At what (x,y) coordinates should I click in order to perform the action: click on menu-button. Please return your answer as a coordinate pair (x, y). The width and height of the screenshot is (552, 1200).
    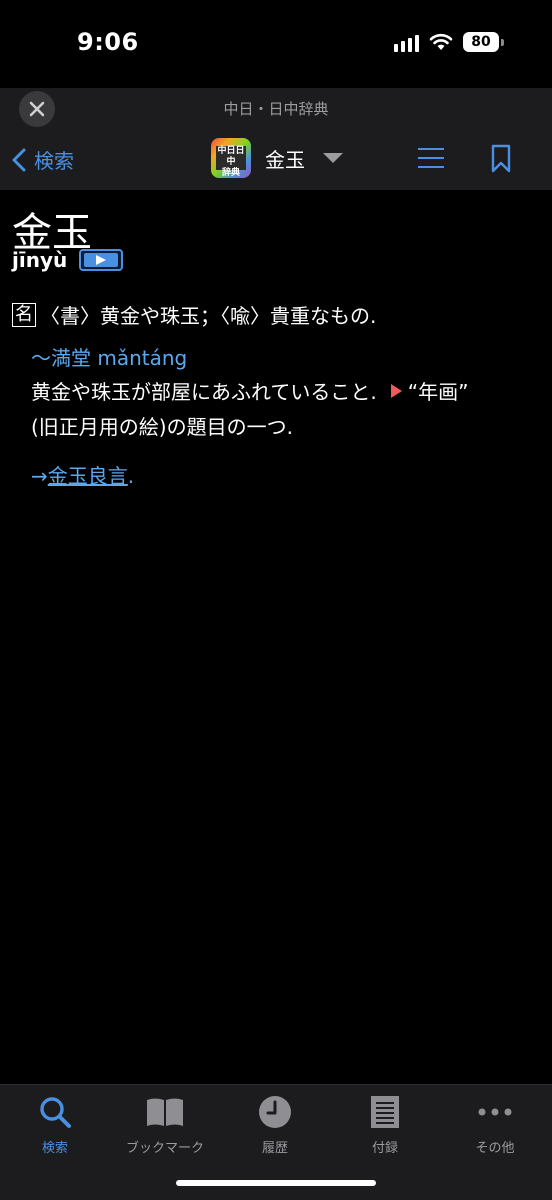
    Looking at the image, I should click on (431, 159).